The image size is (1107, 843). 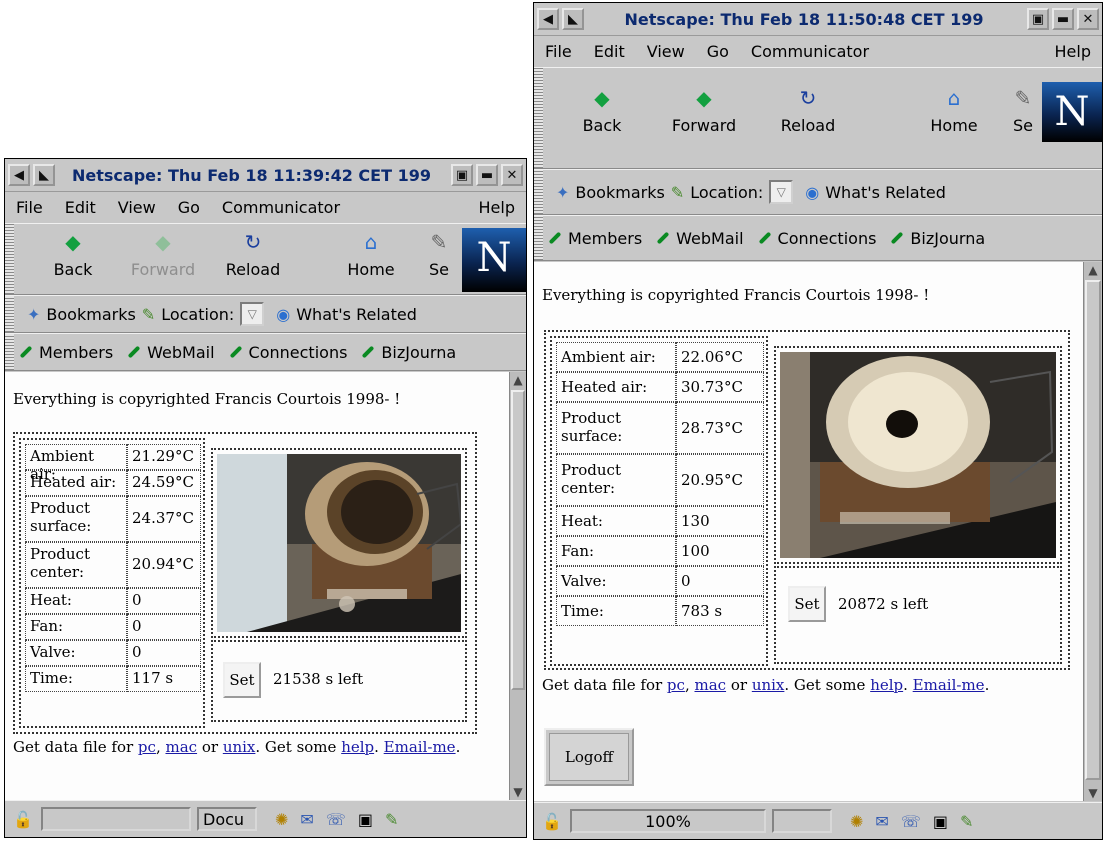 I want to click on table-row: Product center: 20.95°C, so click(x=660, y=480).